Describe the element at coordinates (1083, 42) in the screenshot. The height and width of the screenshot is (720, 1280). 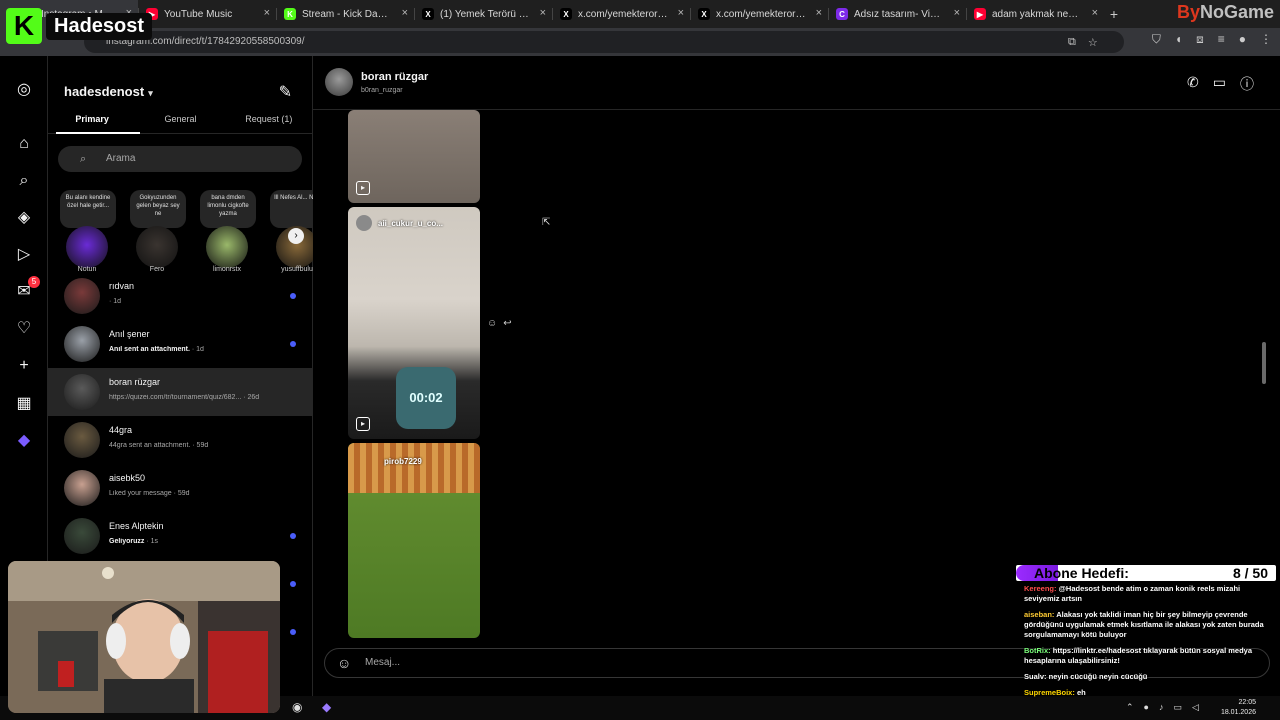
I see `address-bar-actions: ⧉ ☆` at that location.